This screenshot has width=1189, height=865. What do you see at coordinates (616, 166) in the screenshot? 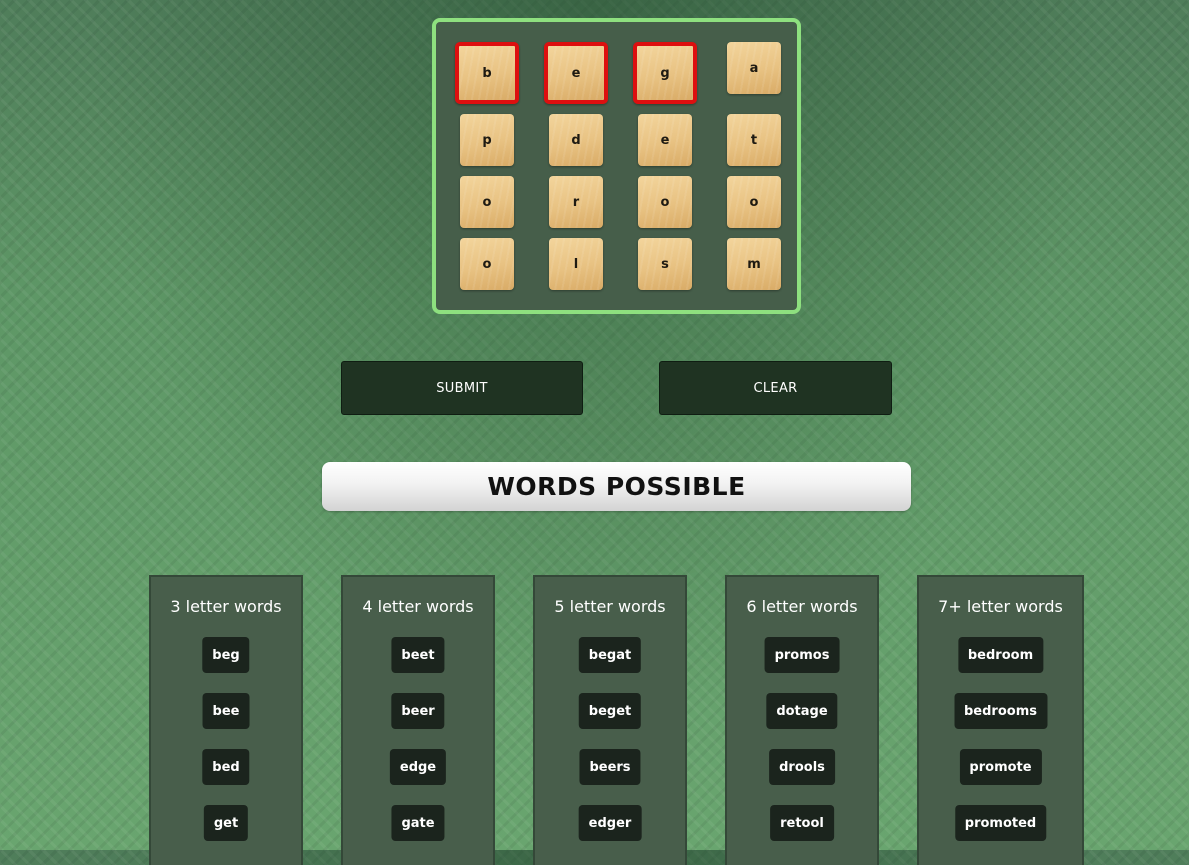
I see `letter-board: begapdetorooolsm` at bounding box center [616, 166].